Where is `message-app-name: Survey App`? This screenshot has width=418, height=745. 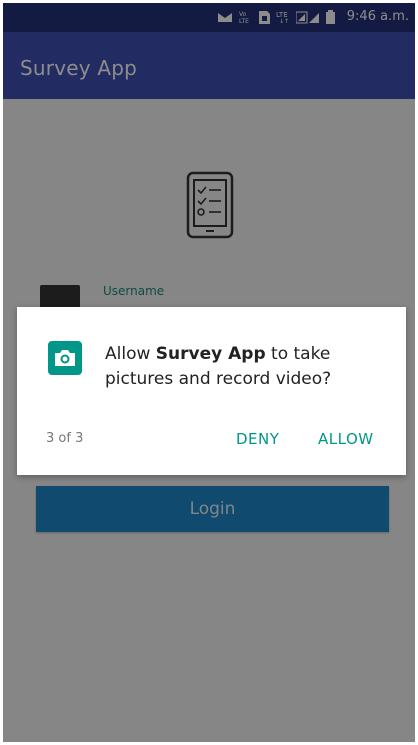 message-app-name: Survey App is located at coordinates (210, 354).